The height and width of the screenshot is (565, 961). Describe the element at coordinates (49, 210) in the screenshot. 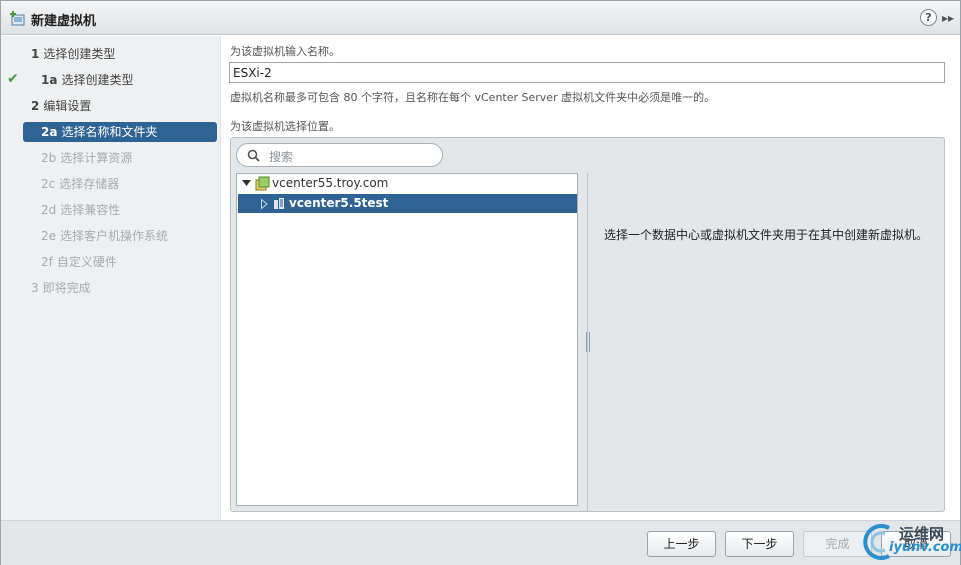

I see `step-number: 2d` at that location.